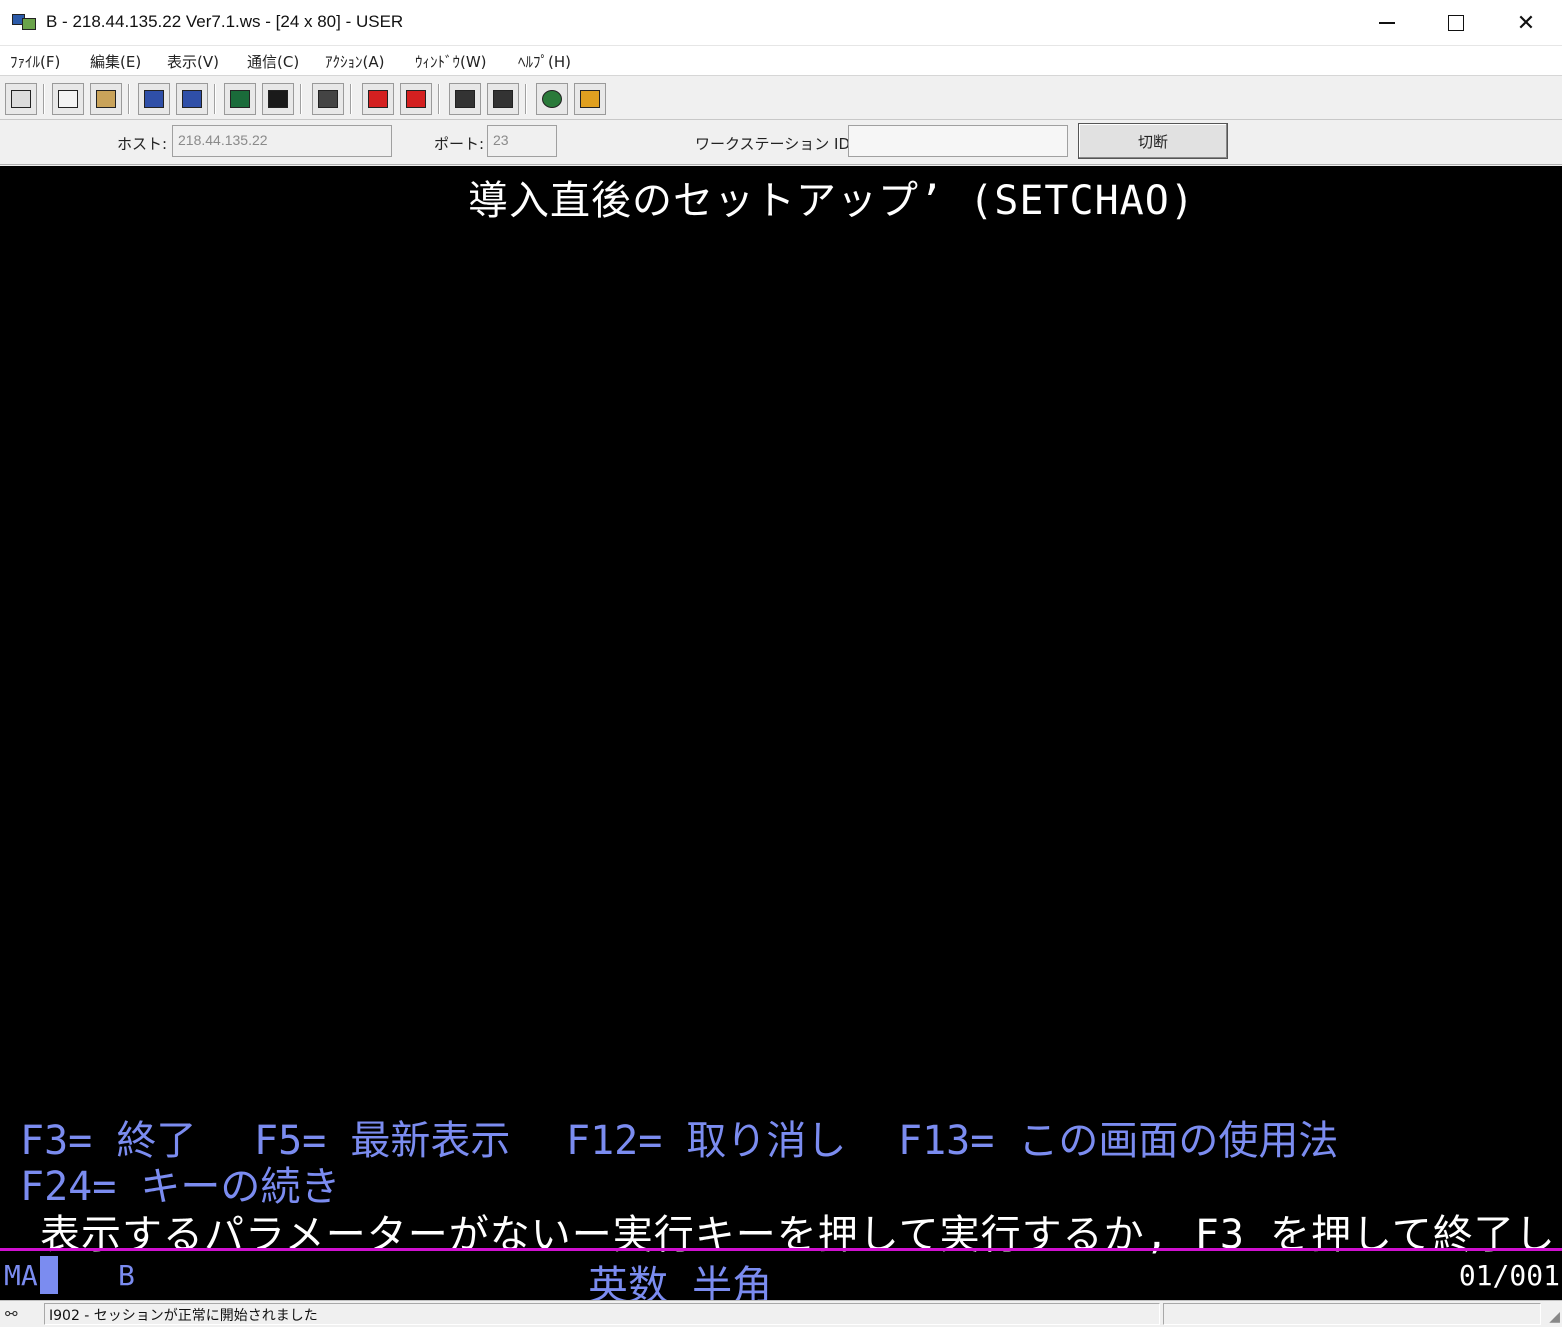 The height and width of the screenshot is (1327, 1562). What do you see at coordinates (1554, 1317) in the screenshot?
I see `resize-grip-icon: ◢` at bounding box center [1554, 1317].